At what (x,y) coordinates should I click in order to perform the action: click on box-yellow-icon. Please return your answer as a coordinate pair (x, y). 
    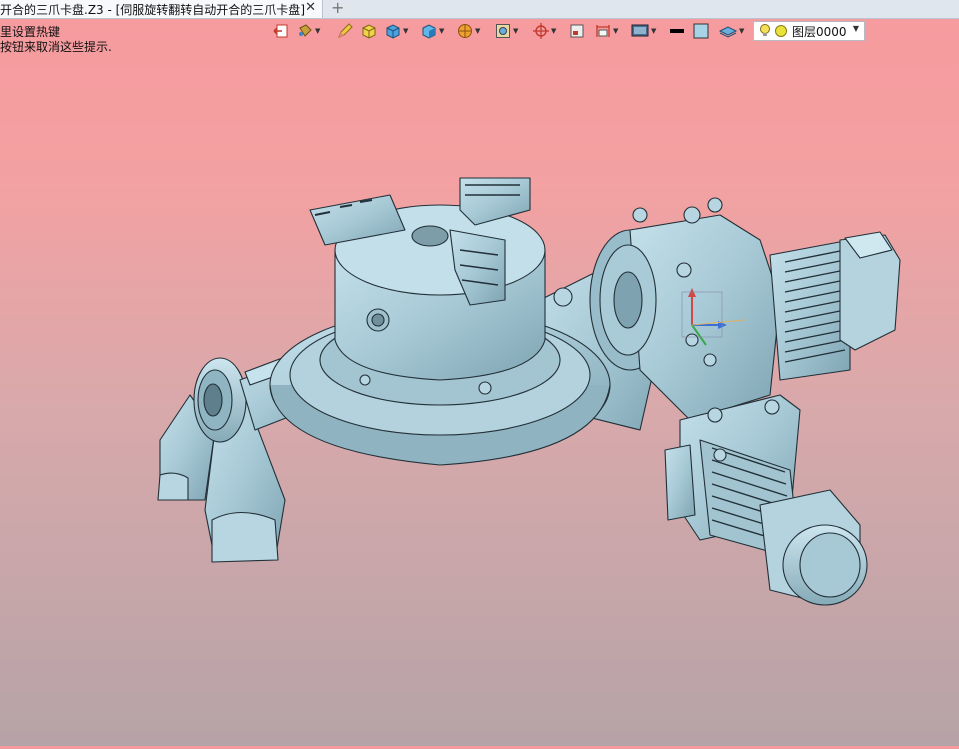
    Looking at the image, I should click on (369, 31).